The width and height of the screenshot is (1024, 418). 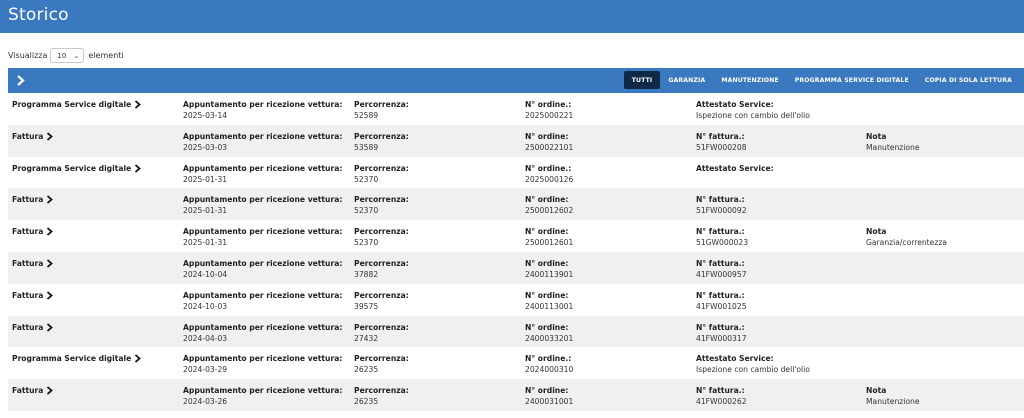 What do you see at coordinates (205, 211) in the screenshot?
I see `appointment-value: 2025-01-31` at bounding box center [205, 211].